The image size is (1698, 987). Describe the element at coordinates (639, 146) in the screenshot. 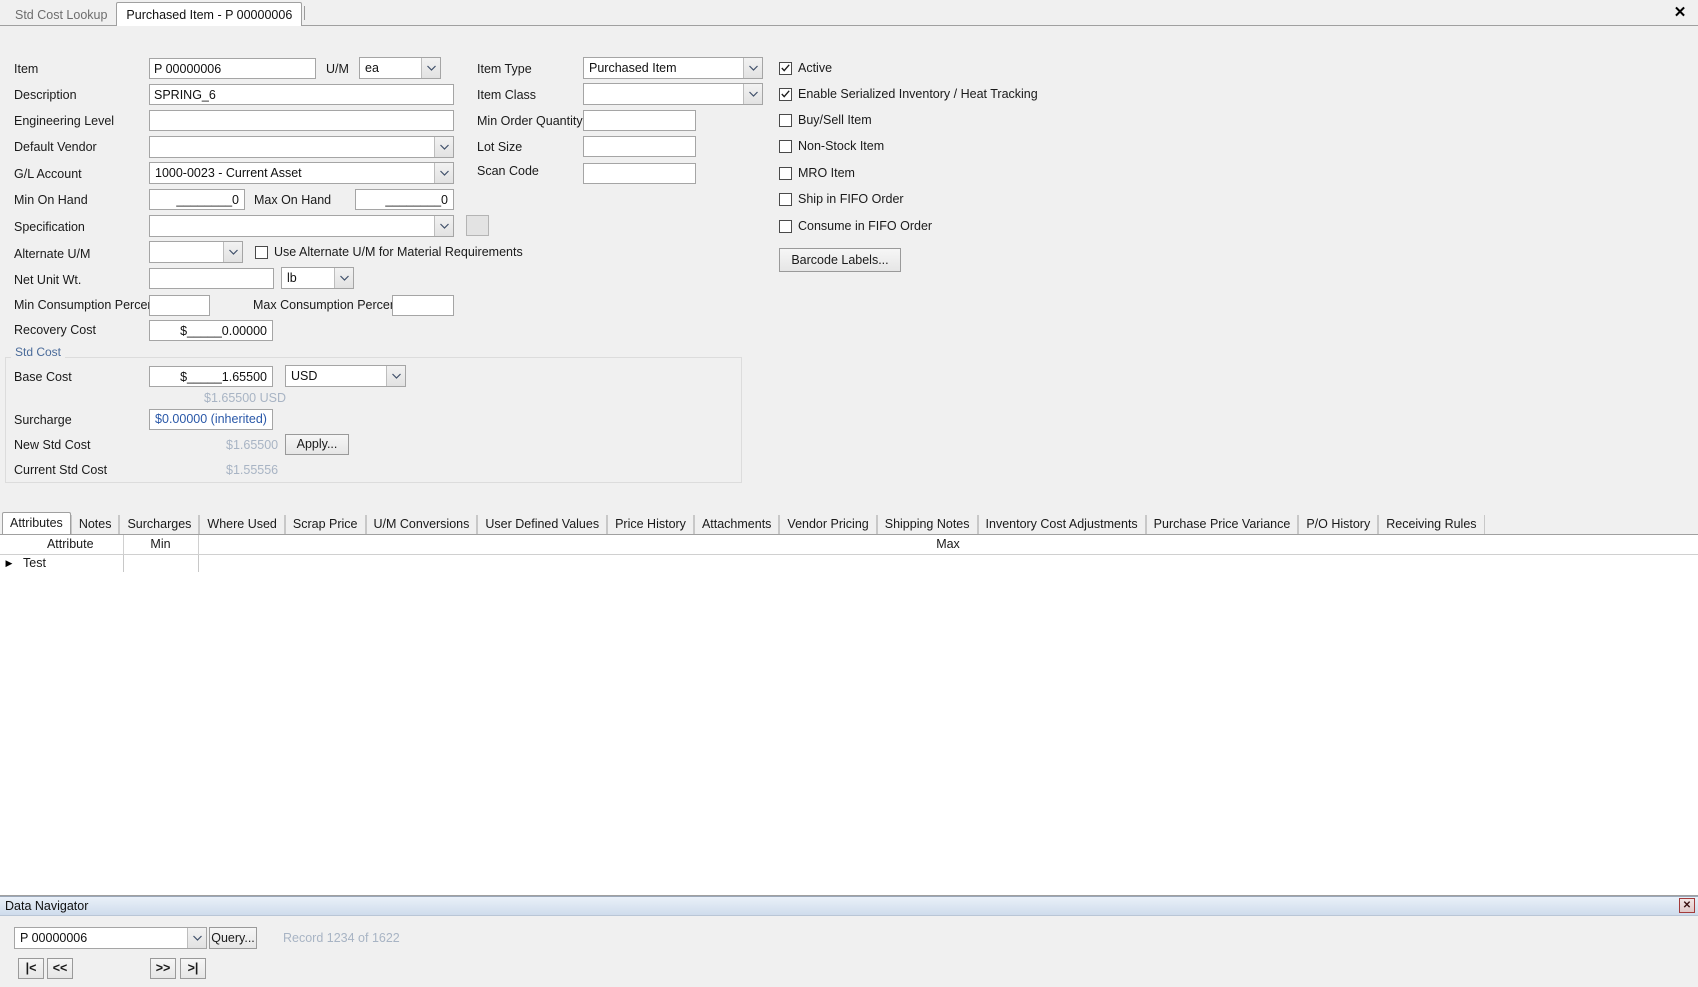

I see `lot-size-input` at that location.